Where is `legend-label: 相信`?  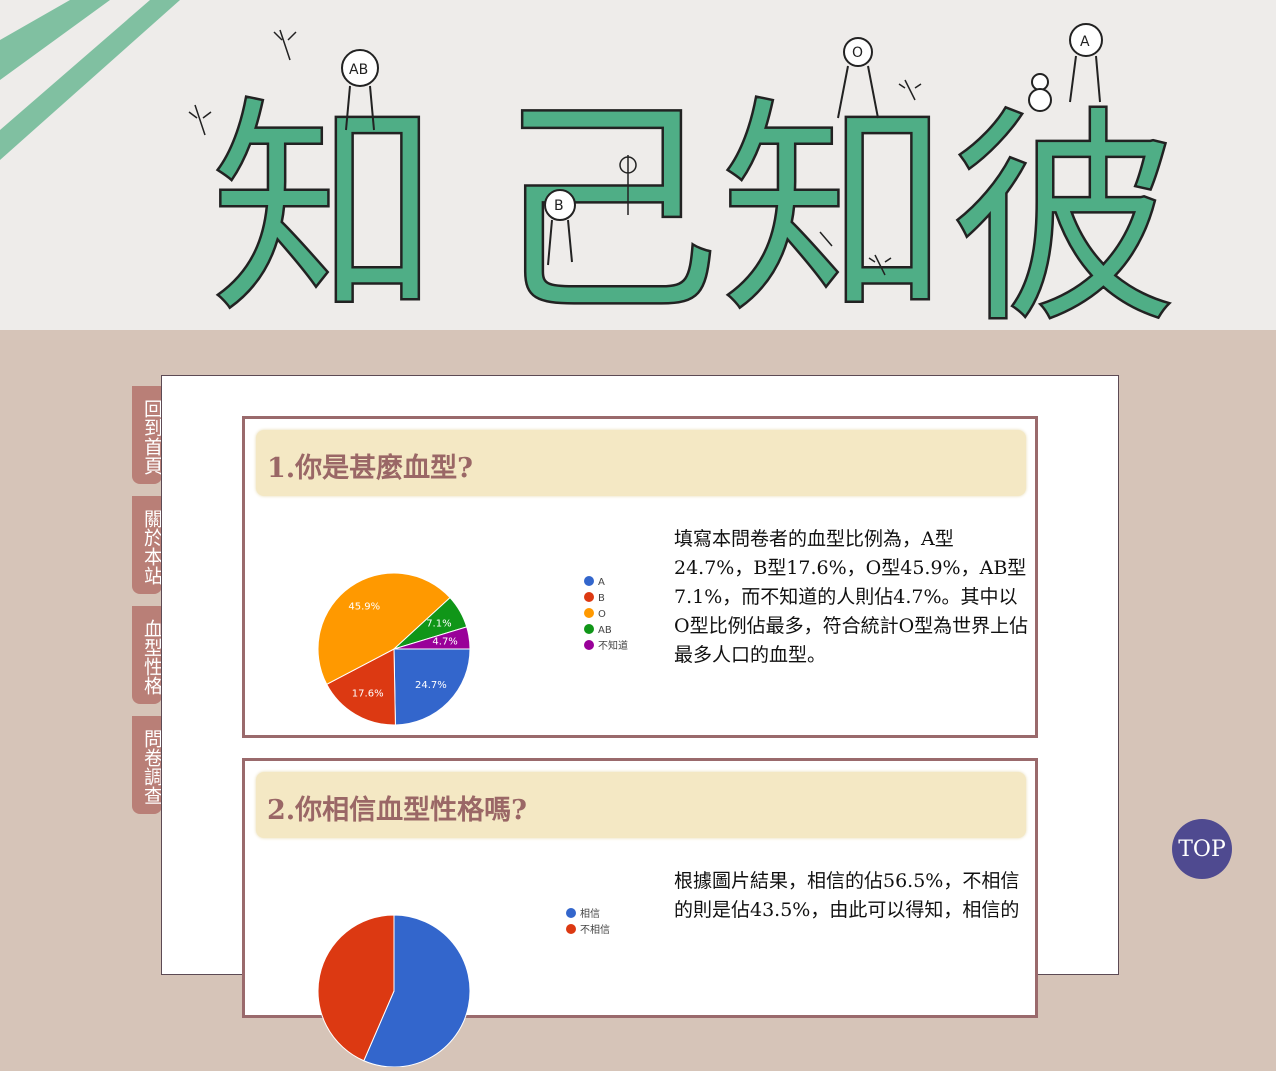 legend-label: 相信 is located at coordinates (590, 913).